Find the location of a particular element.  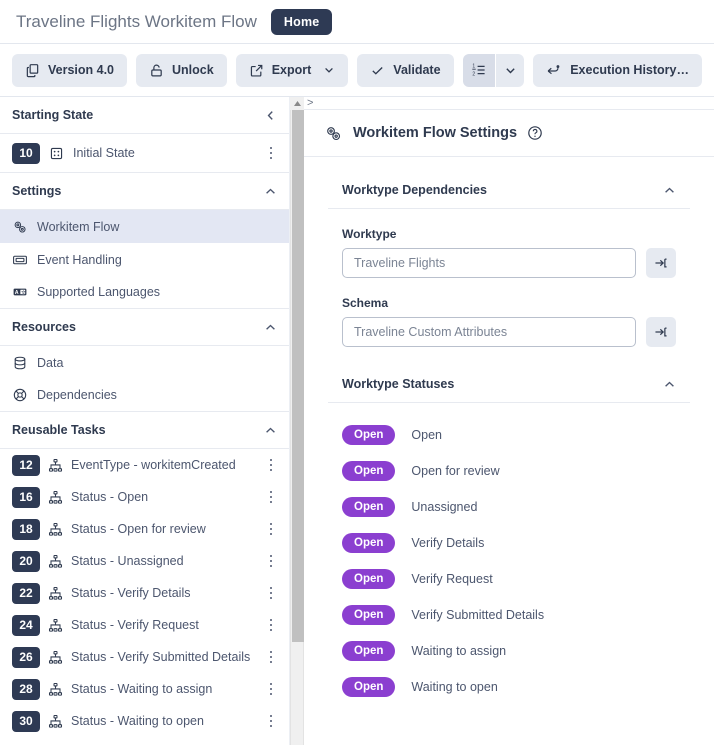

sidebar-item-data: Data is located at coordinates (144, 362).